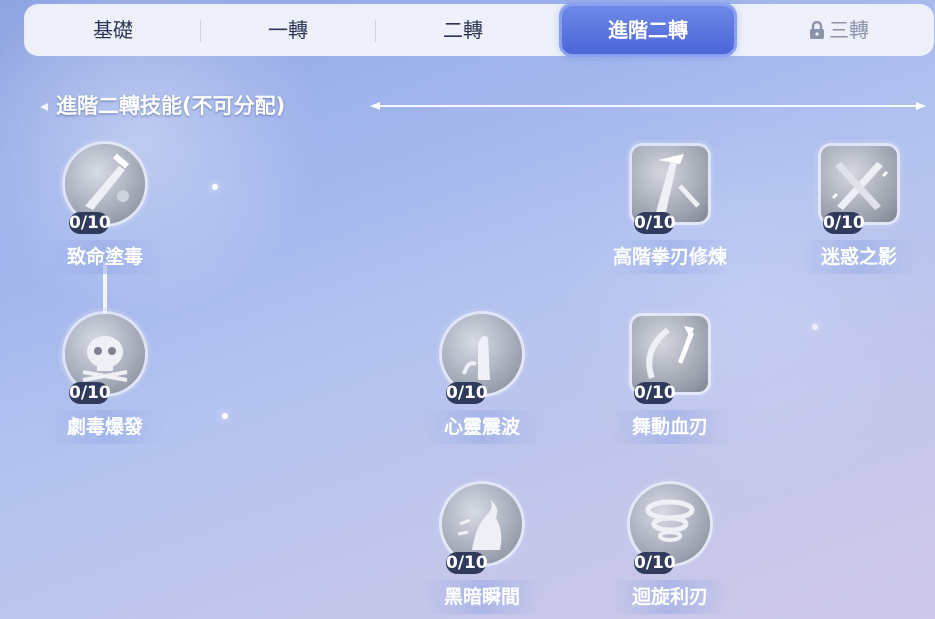 The image size is (935, 619). I want to click on tab-advanced-second-job: 進階二轉, so click(648, 30).